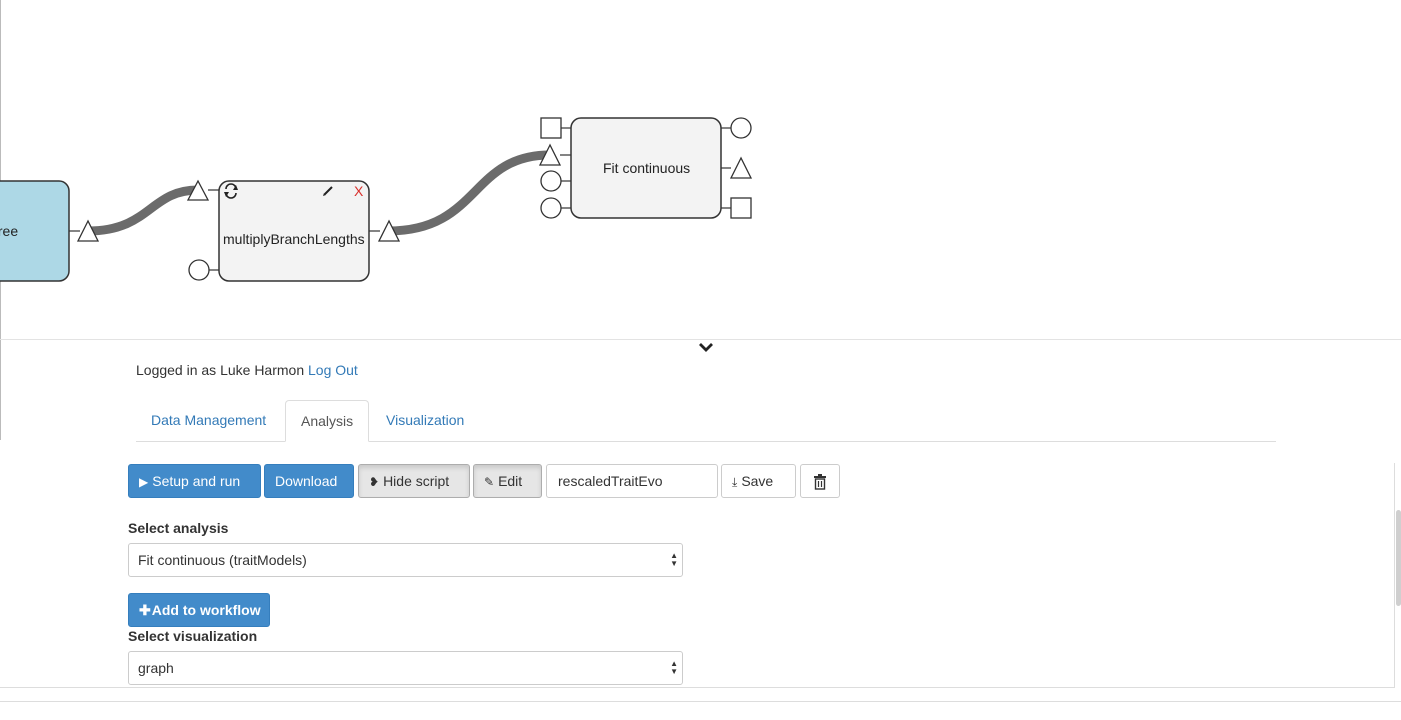  What do you see at coordinates (156, 668) in the screenshot?
I see `visualization-selected: graph` at bounding box center [156, 668].